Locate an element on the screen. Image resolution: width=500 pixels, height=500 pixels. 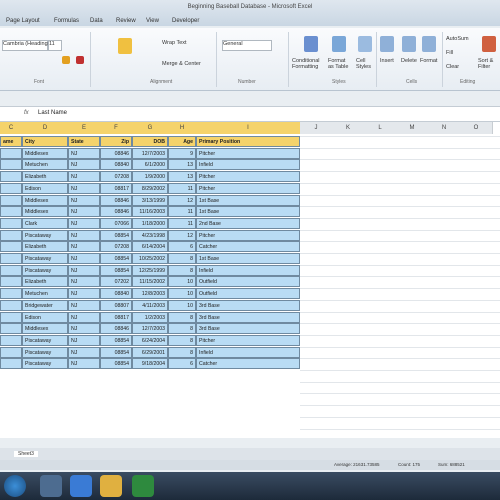
table-cell: 1/18/2000 is located at coordinates (150, 223).